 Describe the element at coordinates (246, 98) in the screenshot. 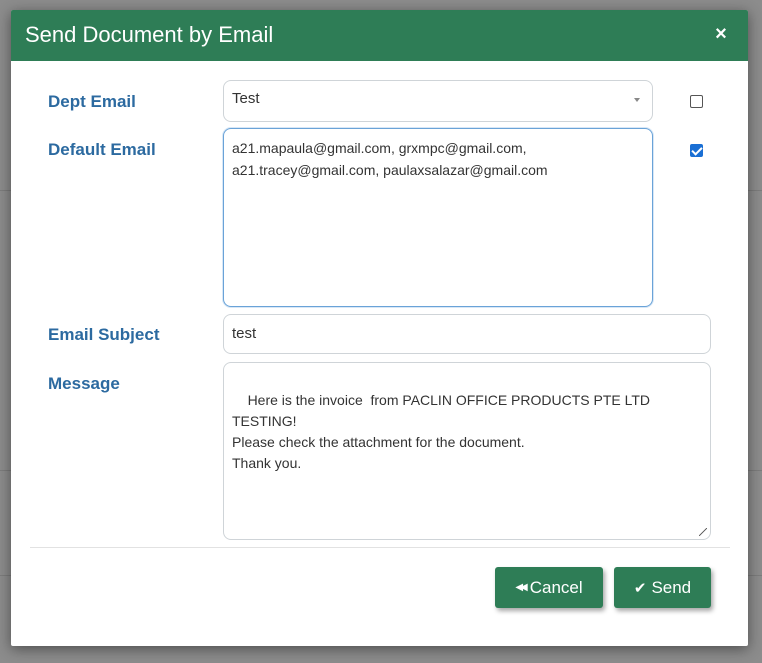

I see `dept-email-value: Test` at that location.